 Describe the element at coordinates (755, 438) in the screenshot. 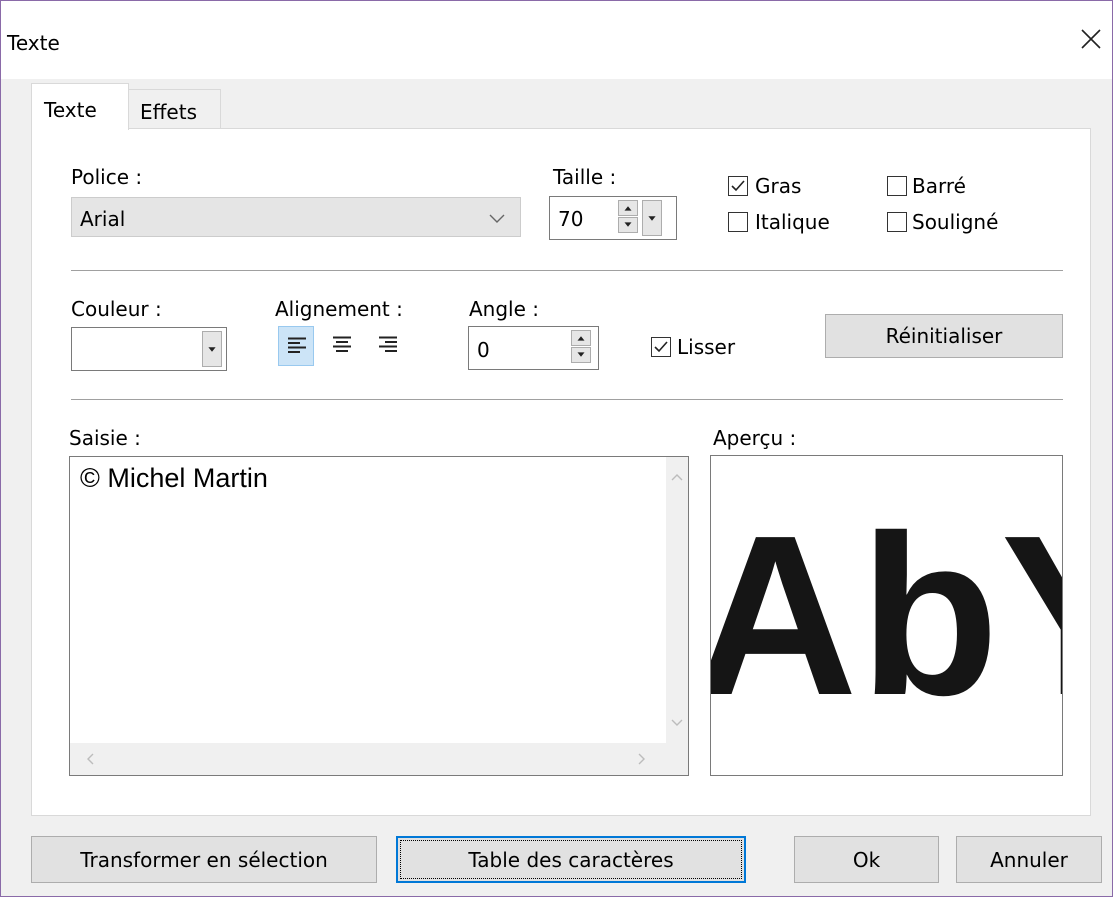

I see `preview-label: Aperçu :` at that location.